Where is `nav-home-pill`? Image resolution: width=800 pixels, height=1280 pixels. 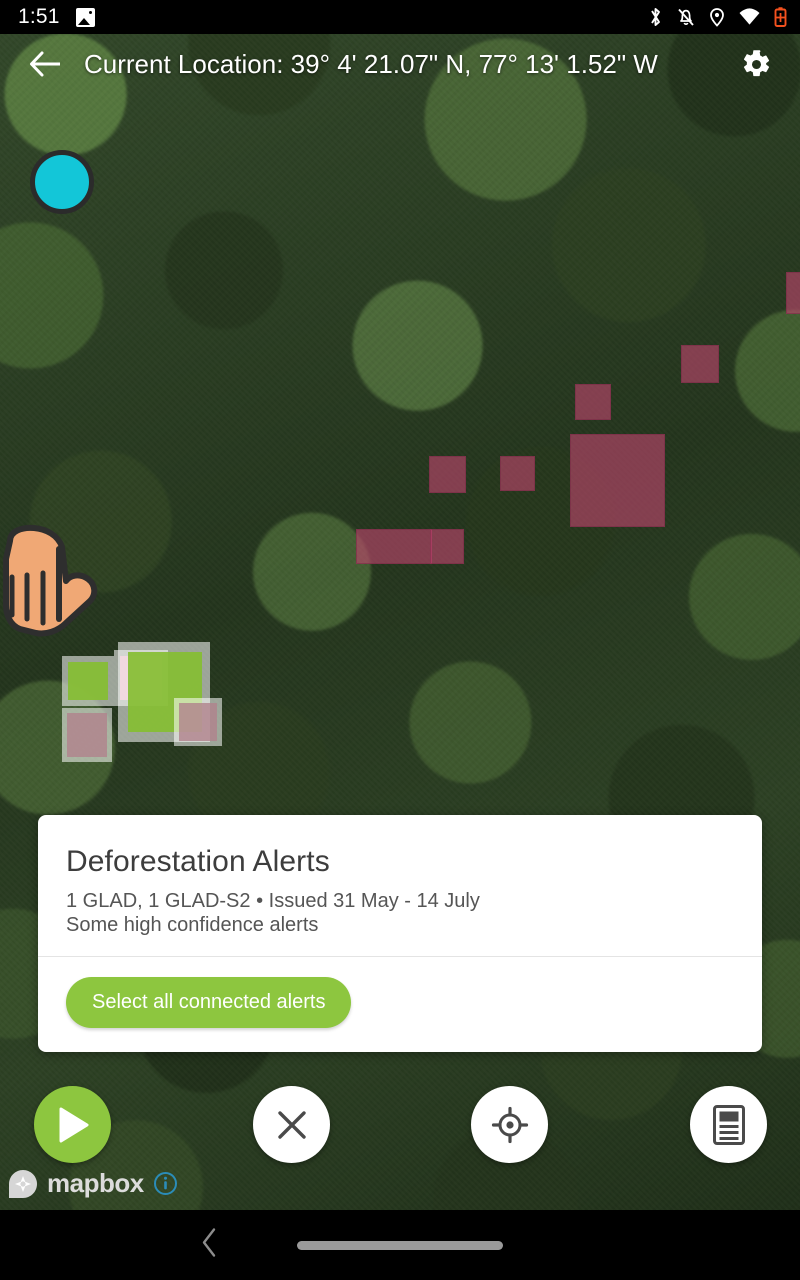 nav-home-pill is located at coordinates (400, 1245).